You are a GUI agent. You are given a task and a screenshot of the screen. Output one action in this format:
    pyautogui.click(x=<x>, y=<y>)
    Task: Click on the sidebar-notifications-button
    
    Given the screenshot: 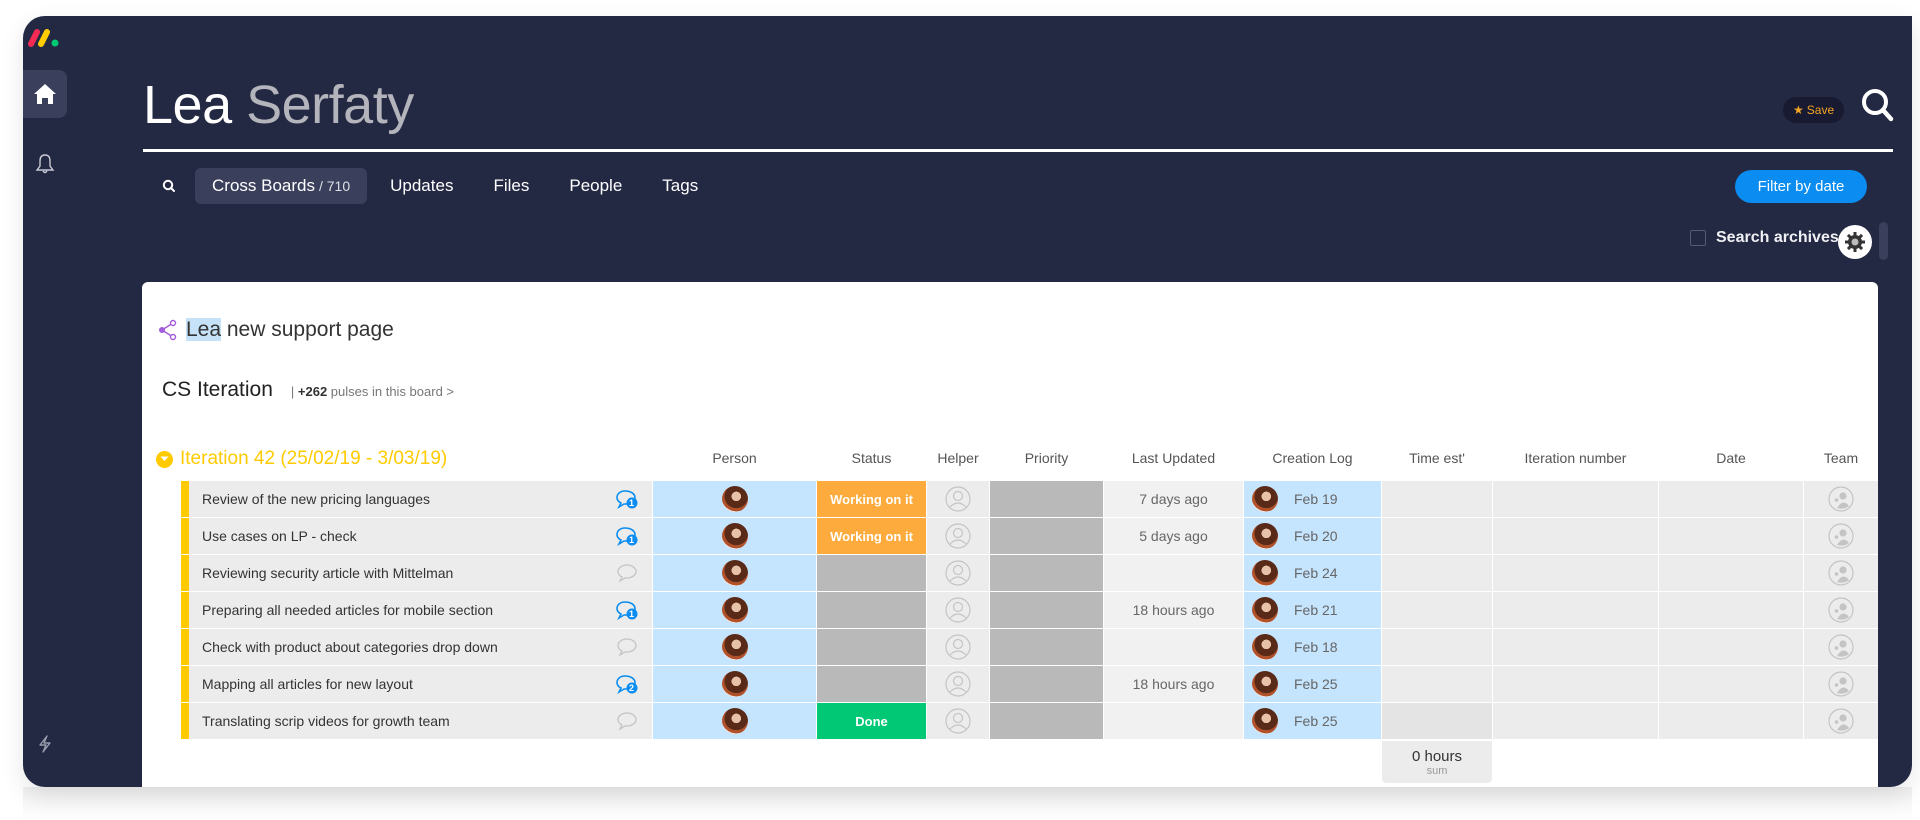 What is the action you would take?
    pyautogui.click(x=45, y=164)
    